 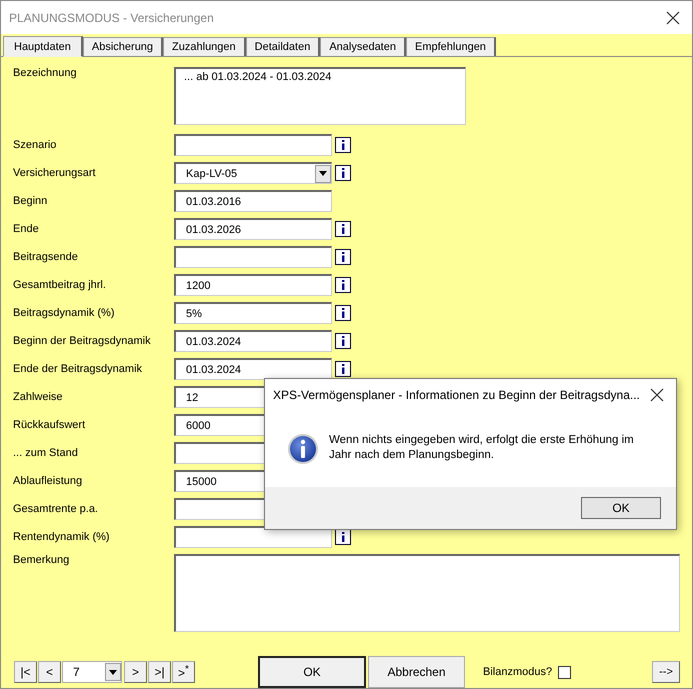 What do you see at coordinates (49, 425) in the screenshot?
I see `field-label: Rückkaufswert` at bounding box center [49, 425].